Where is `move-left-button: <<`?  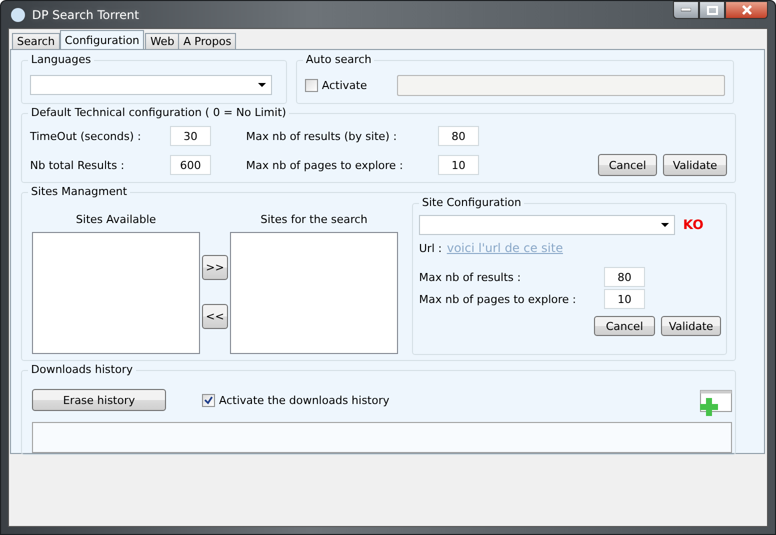 move-left-button: << is located at coordinates (215, 316).